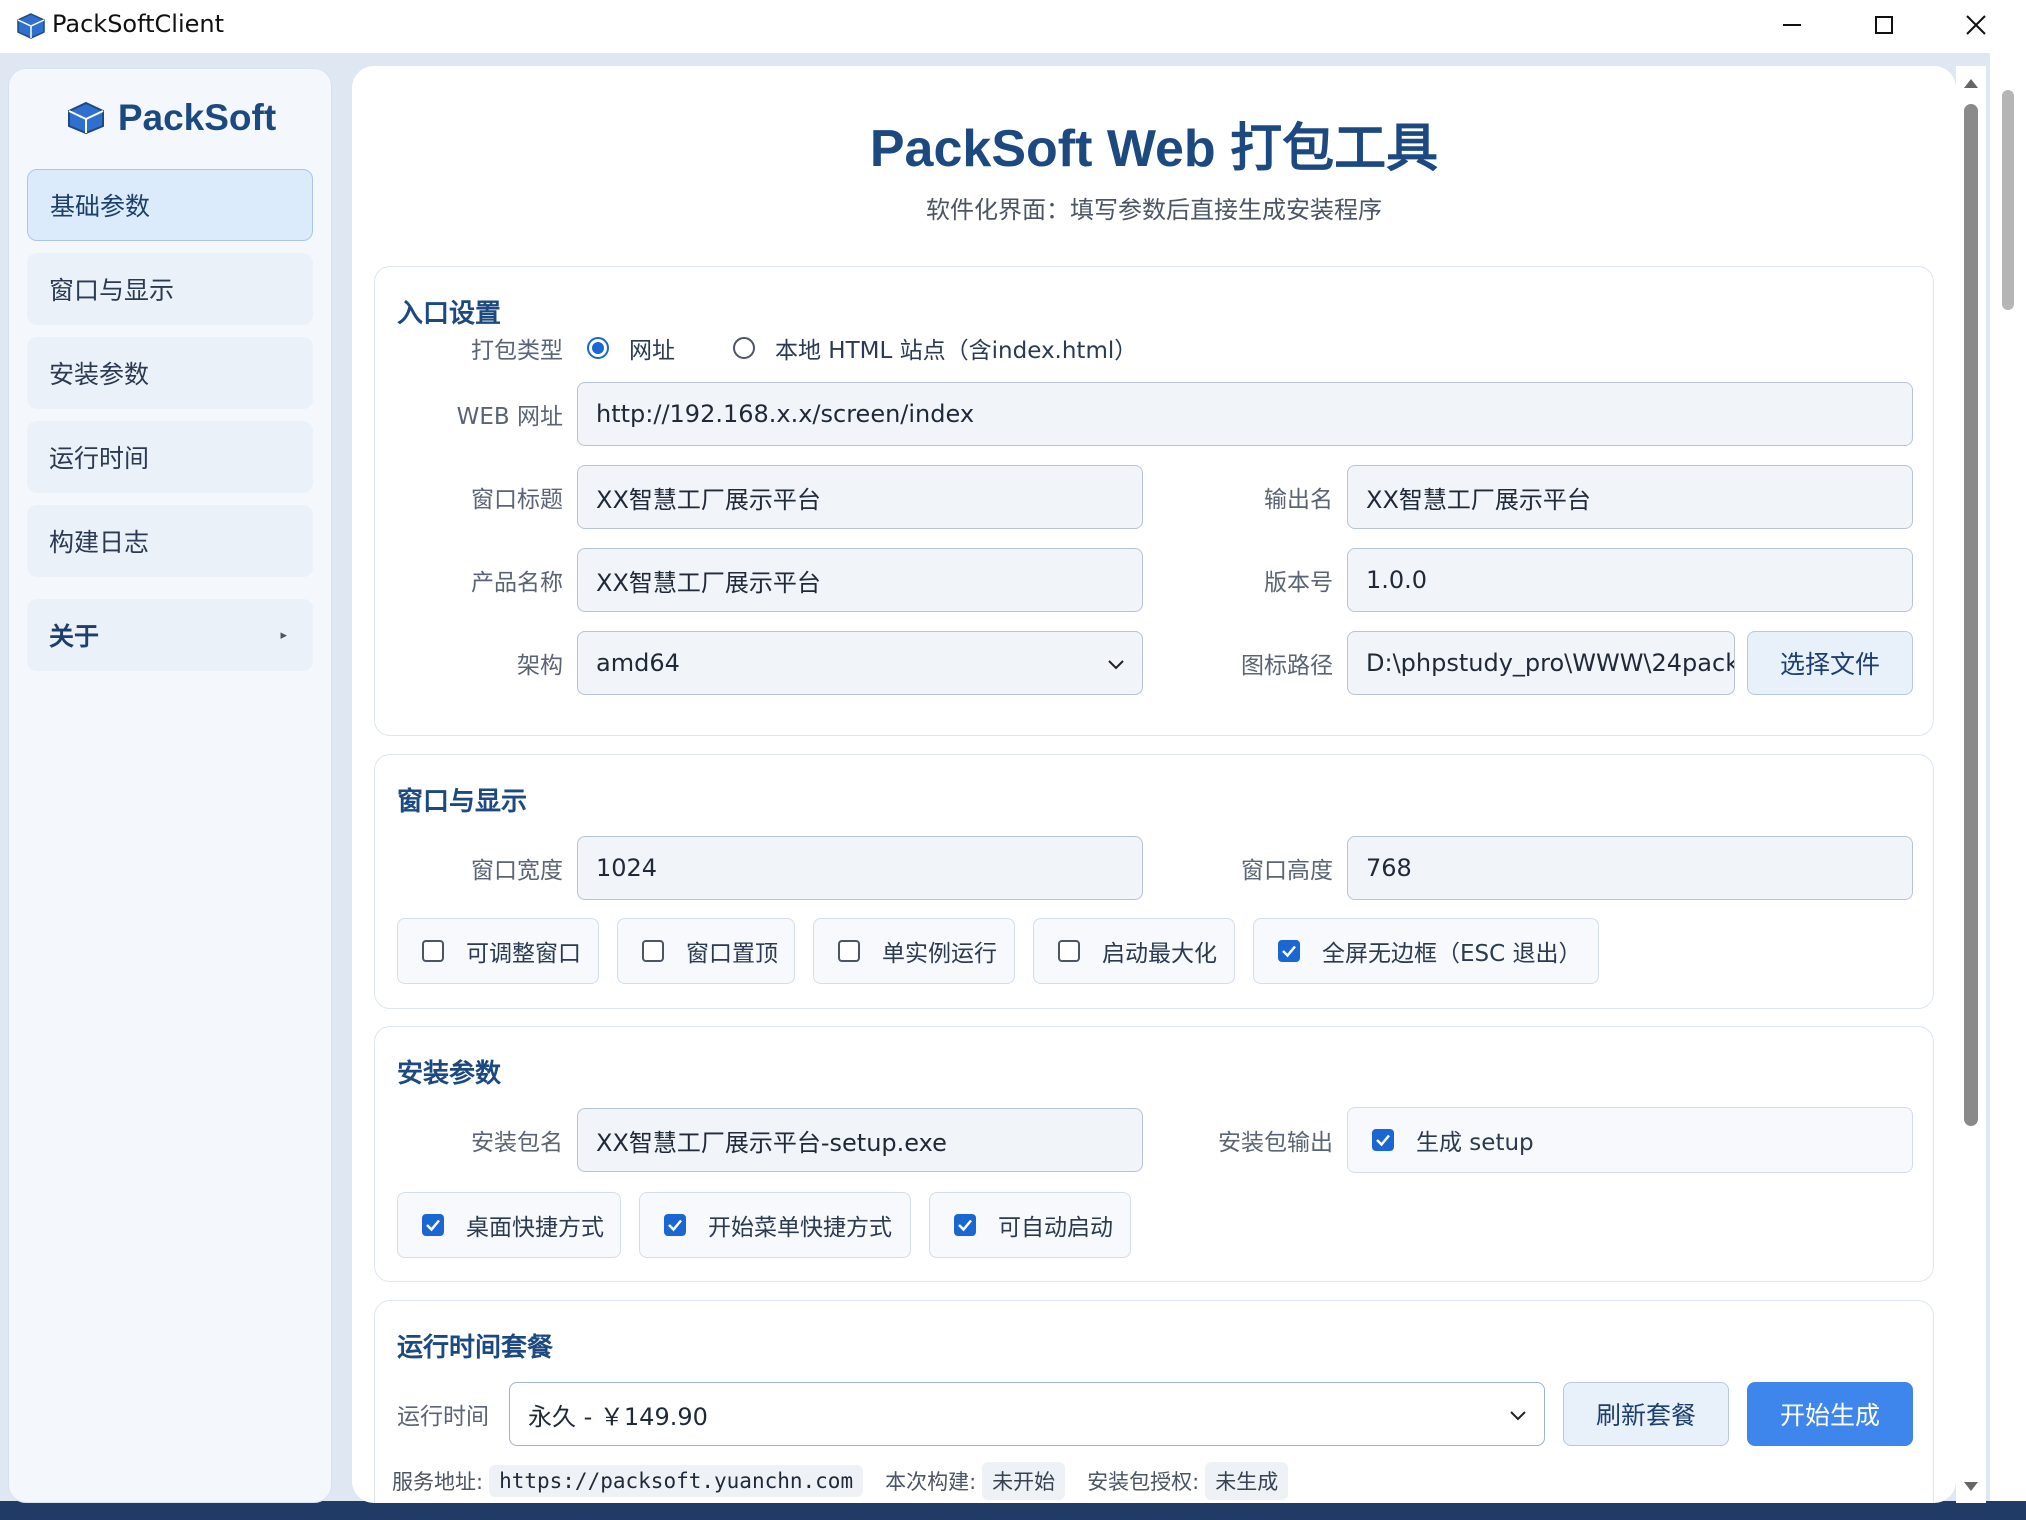  What do you see at coordinates (800, 1228) in the screenshot?
I see `option-label: 开始菜单快捷方式` at bounding box center [800, 1228].